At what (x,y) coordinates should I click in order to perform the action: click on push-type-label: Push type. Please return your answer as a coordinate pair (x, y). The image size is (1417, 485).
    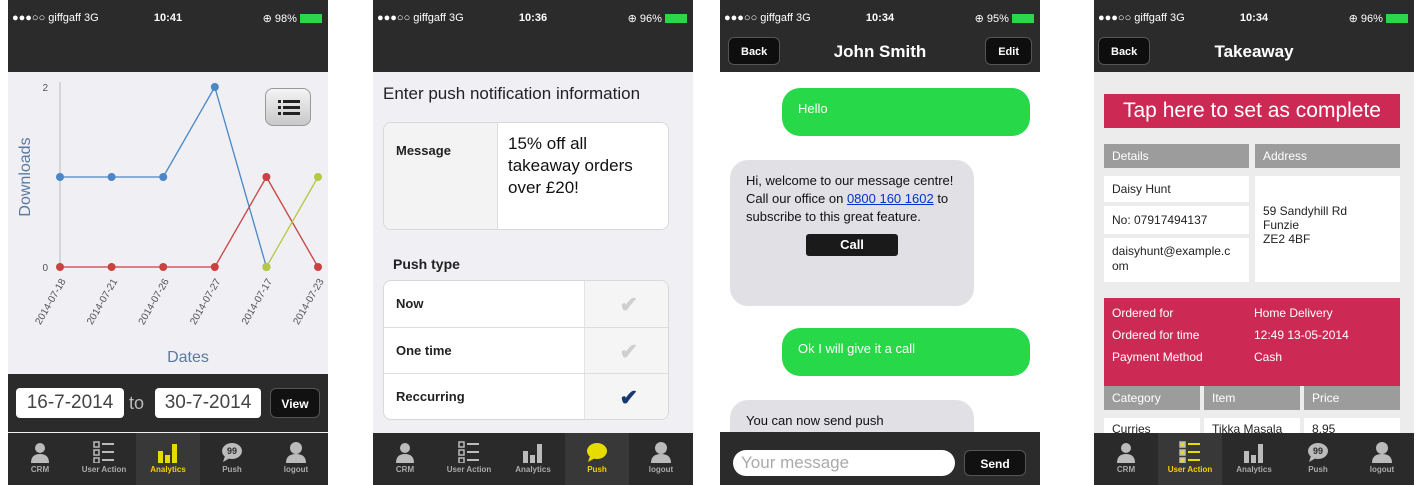
    Looking at the image, I should click on (426, 264).